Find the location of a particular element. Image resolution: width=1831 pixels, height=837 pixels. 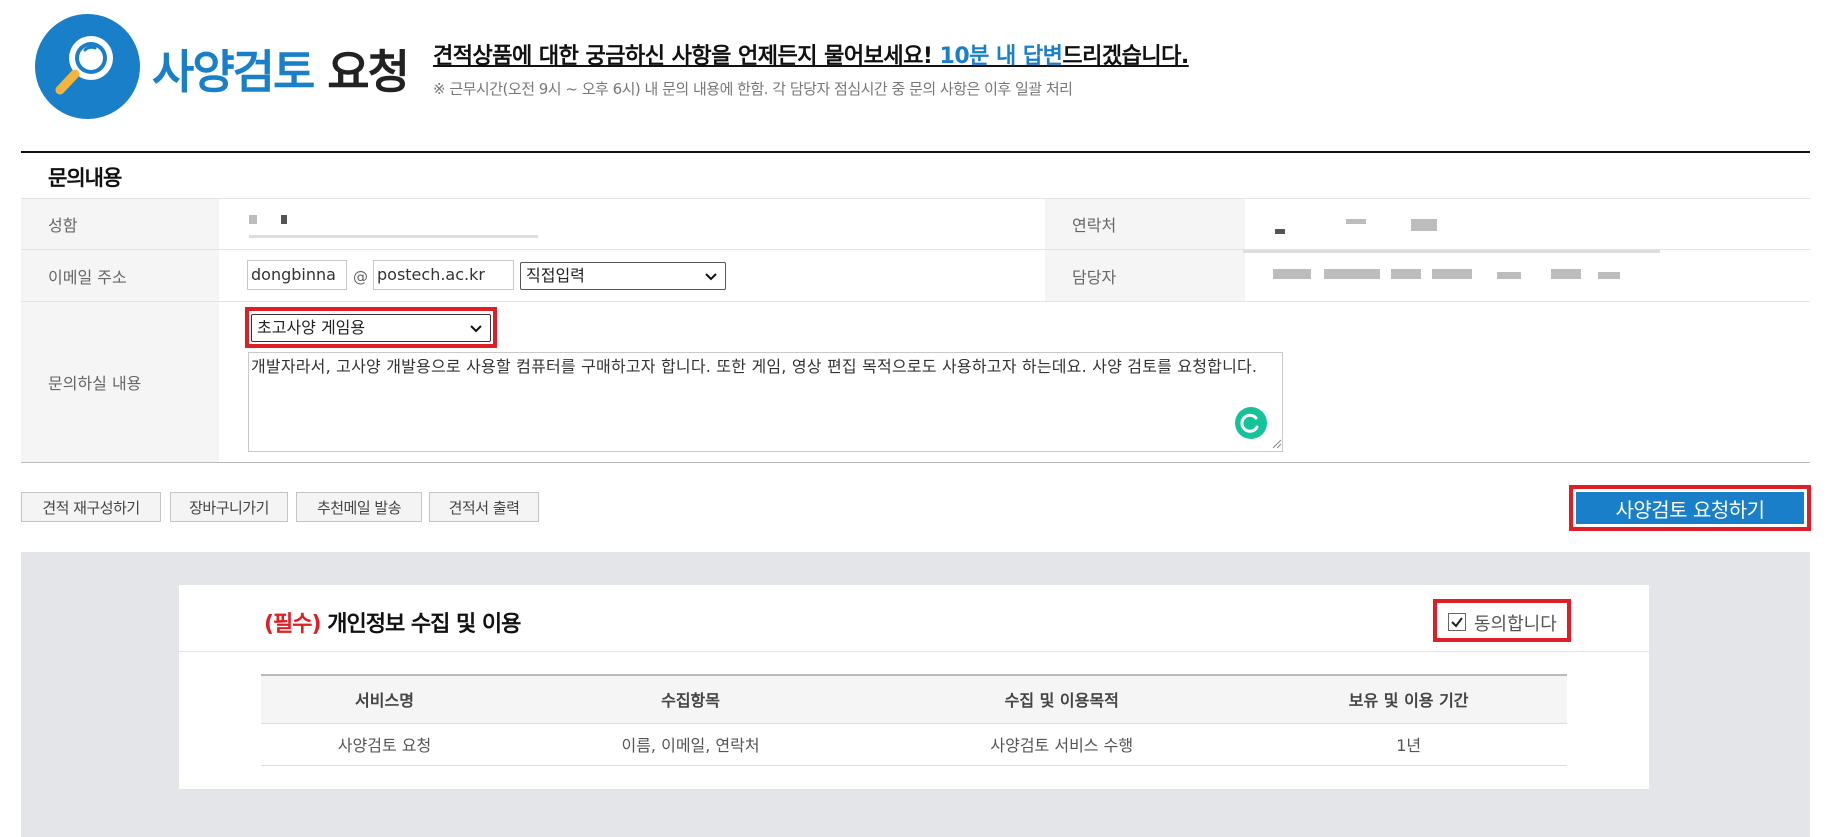

table-row: 사양검토 요청 이름, 이메일, 연락처 사양검토 서비스 수행 1년 is located at coordinates (914, 744).